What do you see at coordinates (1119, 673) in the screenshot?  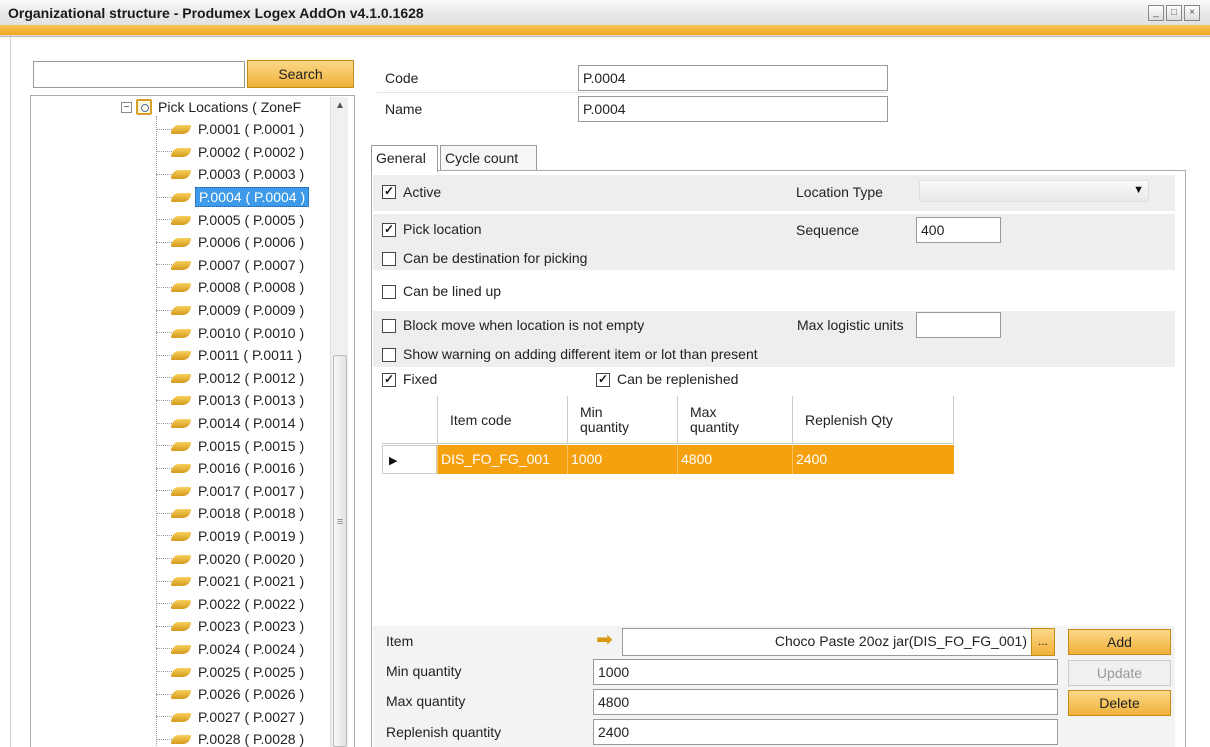 I see `update-button: Update` at bounding box center [1119, 673].